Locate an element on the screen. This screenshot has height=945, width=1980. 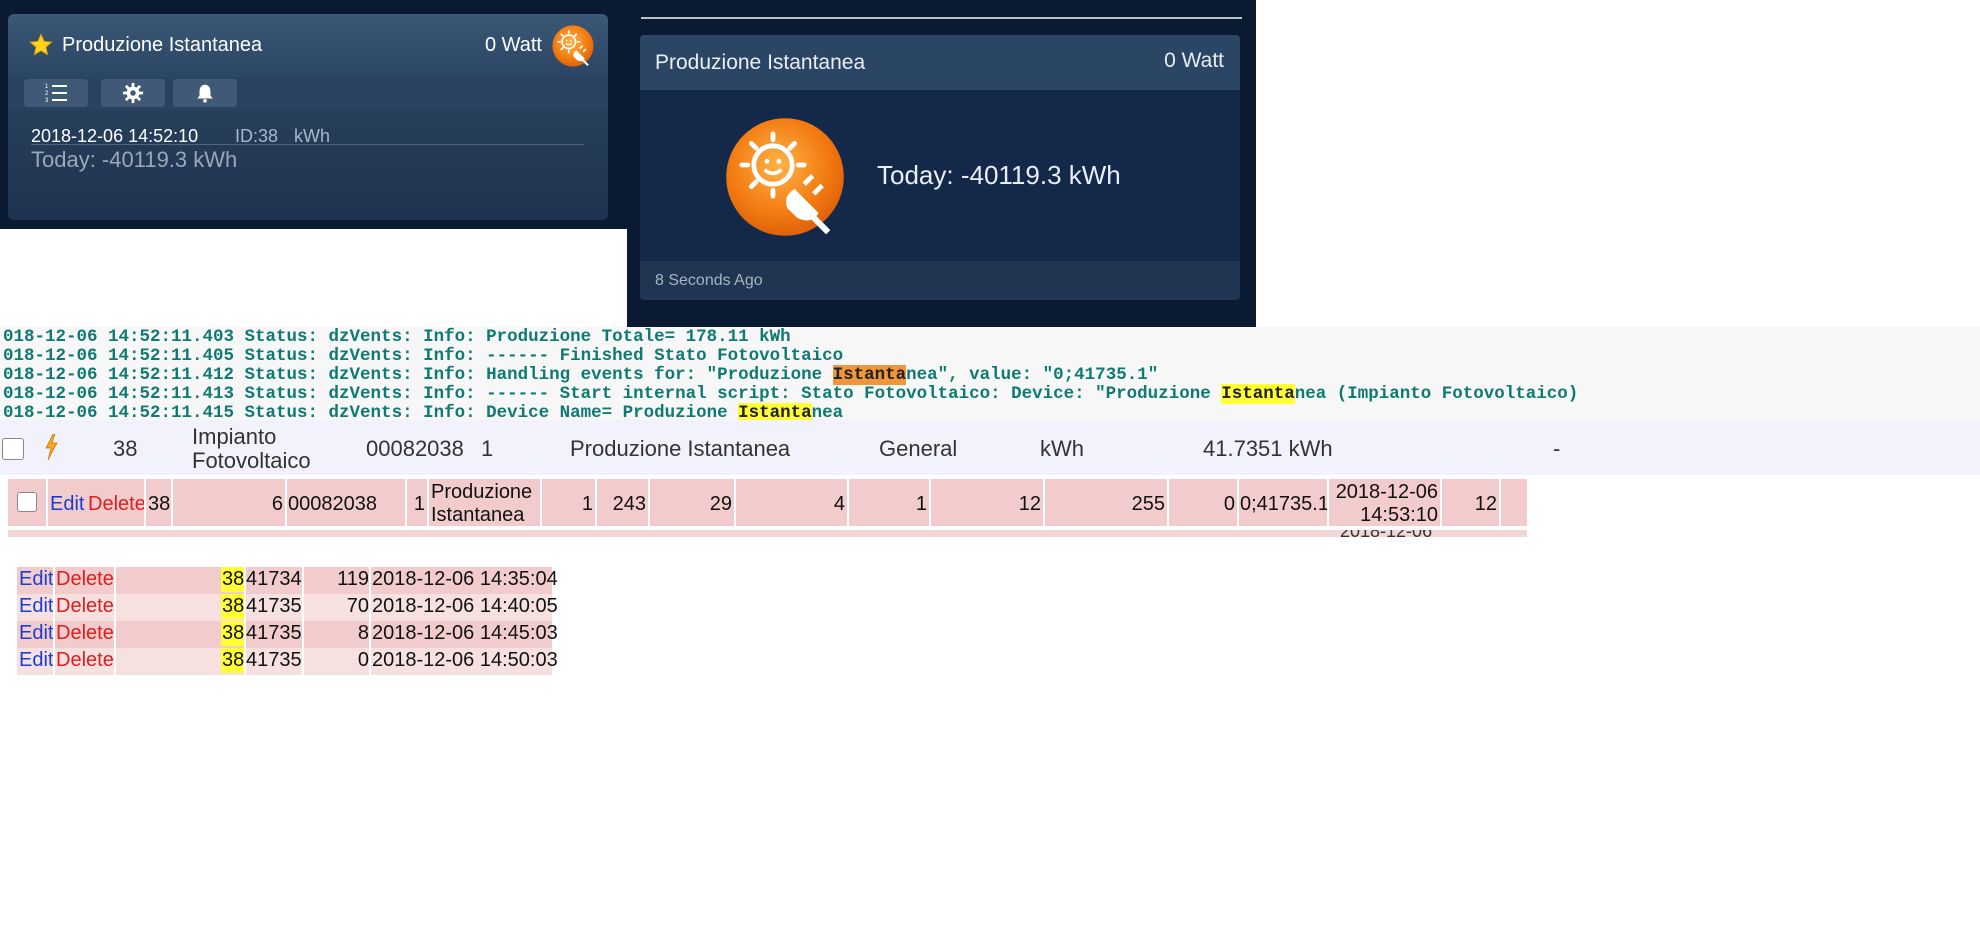
device-unit: 1 is located at coordinates (487, 448).